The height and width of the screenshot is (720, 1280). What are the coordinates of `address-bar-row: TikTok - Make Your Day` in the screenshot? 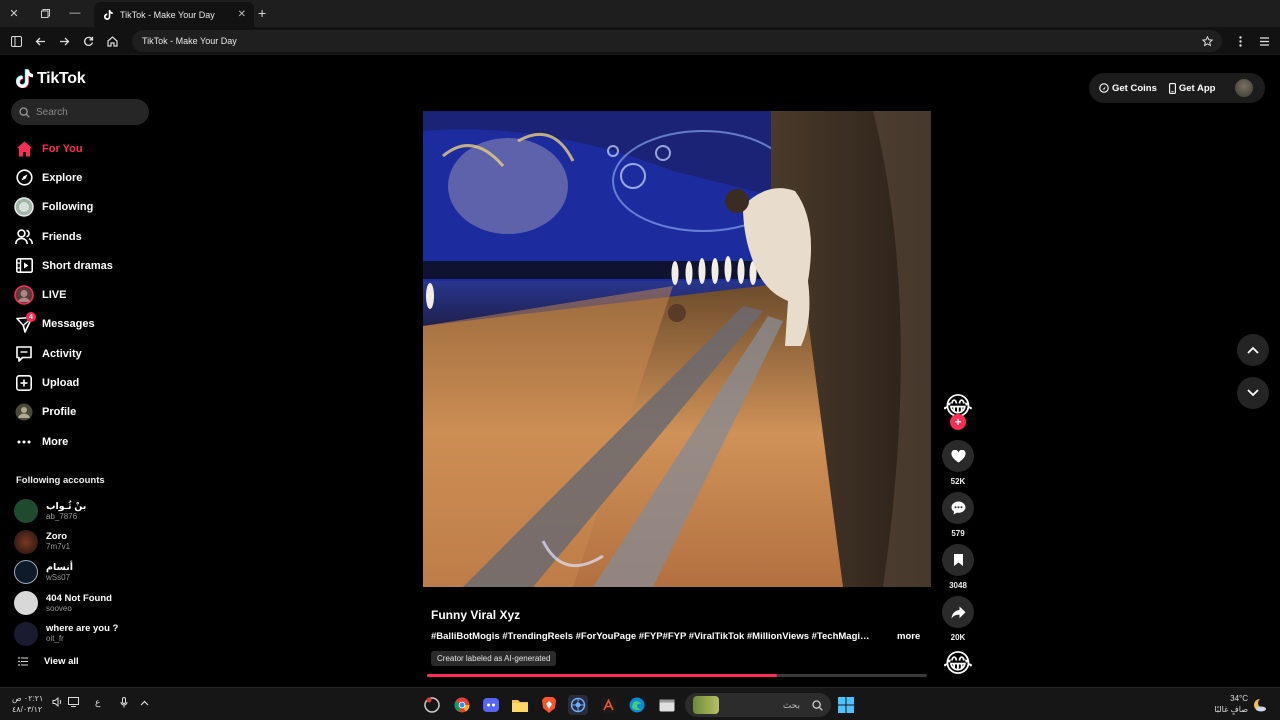 It's located at (640, 41).